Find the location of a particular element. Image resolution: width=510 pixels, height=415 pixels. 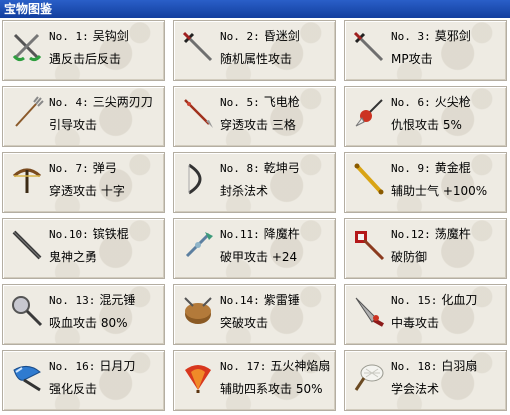

treasure-heading: No. 4: 三尖两刃刀 is located at coordinates (101, 102).